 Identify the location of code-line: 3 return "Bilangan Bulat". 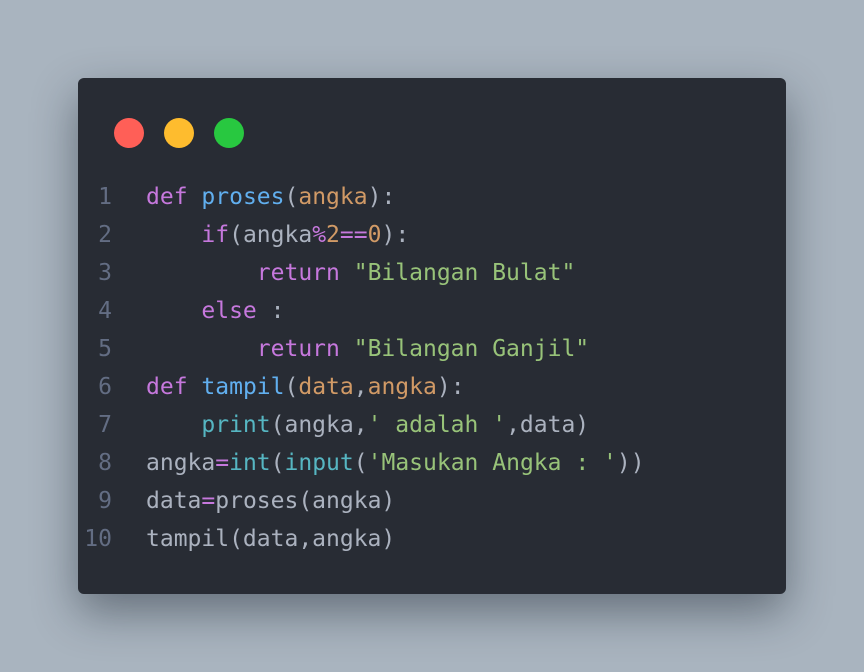
(361, 273).